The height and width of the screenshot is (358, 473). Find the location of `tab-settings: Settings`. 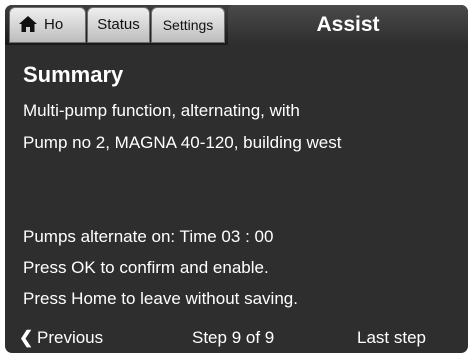

tab-settings: Settings is located at coordinates (188, 25).